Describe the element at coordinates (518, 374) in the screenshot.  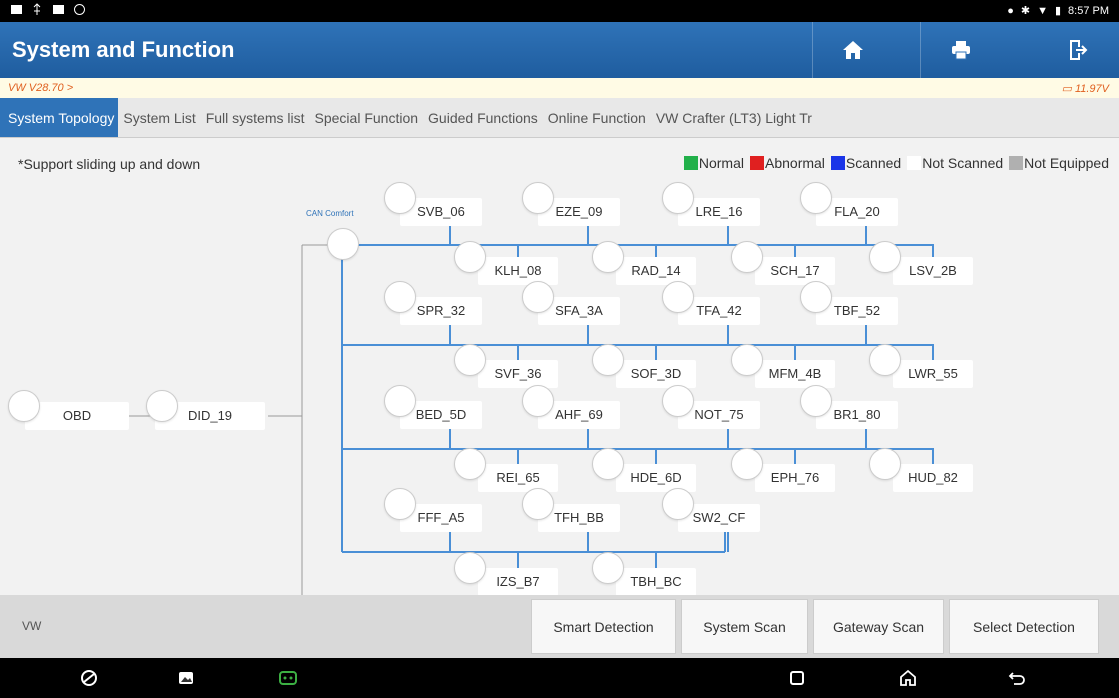
I see `module-svf-36: SVF_36` at that location.